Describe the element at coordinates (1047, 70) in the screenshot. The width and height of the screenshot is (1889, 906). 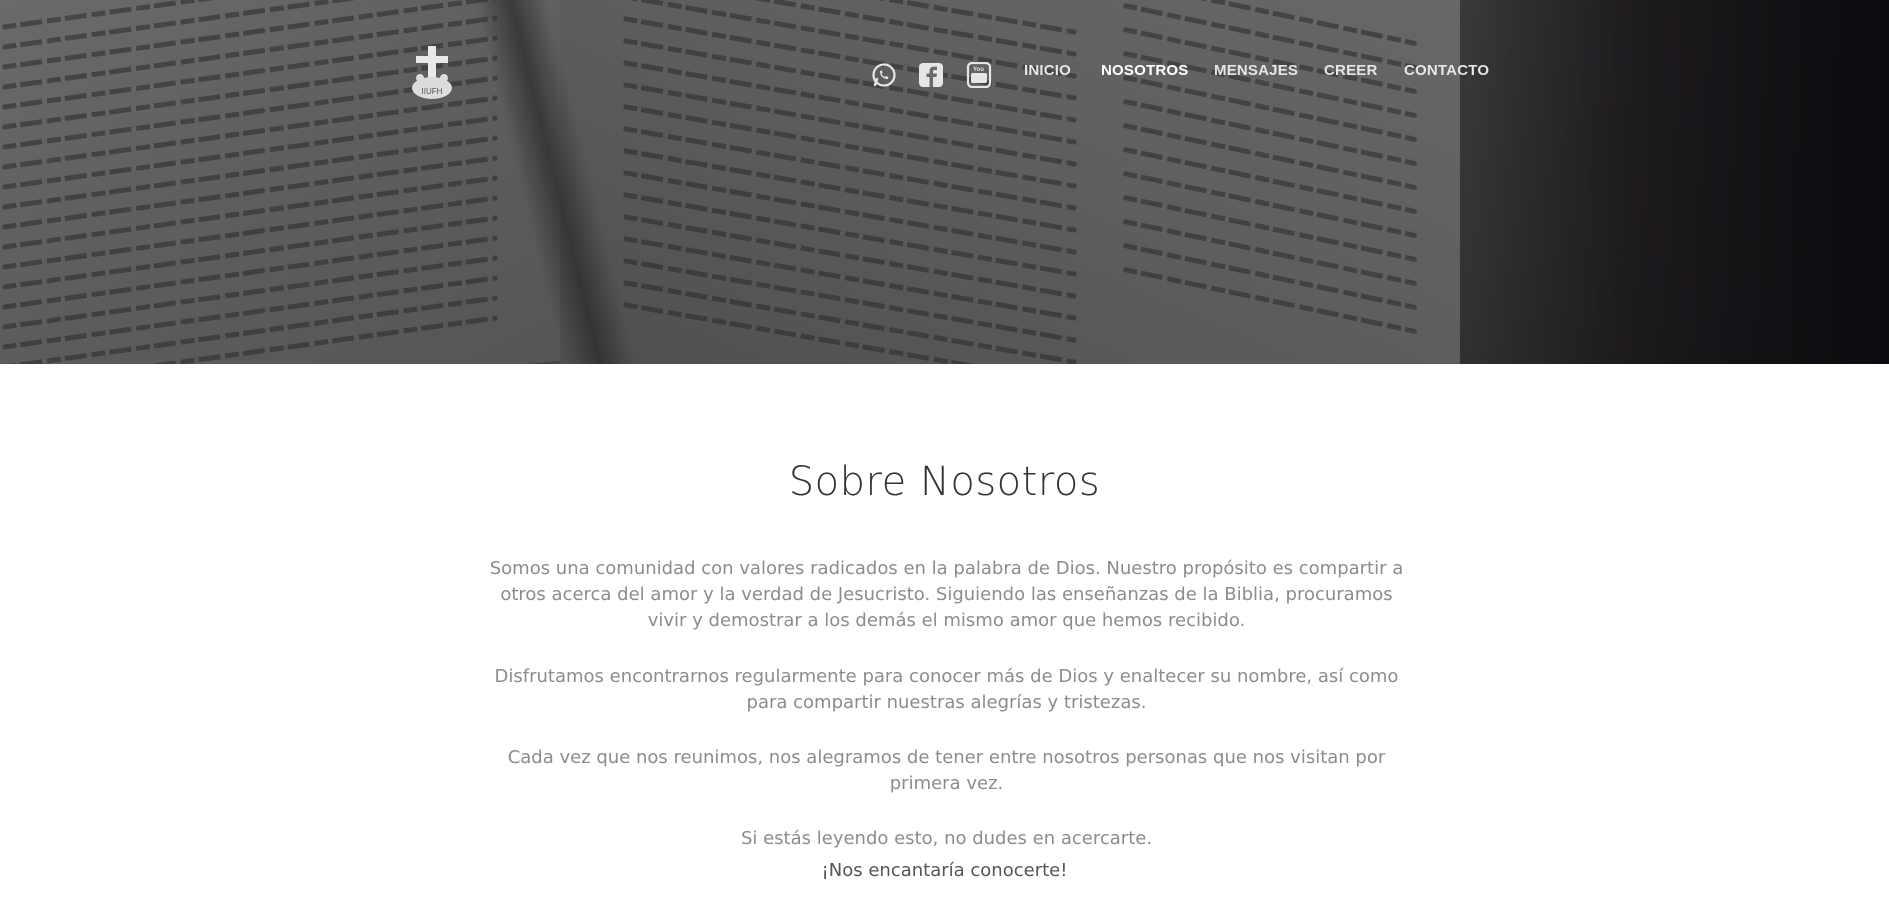
I see `nav-inicio: INICIO` at that location.